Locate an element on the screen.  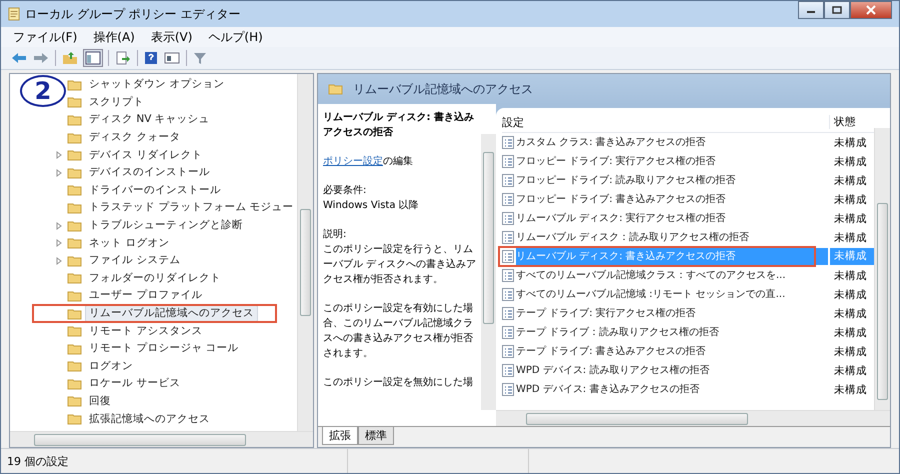
tree-item: 回復 is located at coordinates (100, 401).